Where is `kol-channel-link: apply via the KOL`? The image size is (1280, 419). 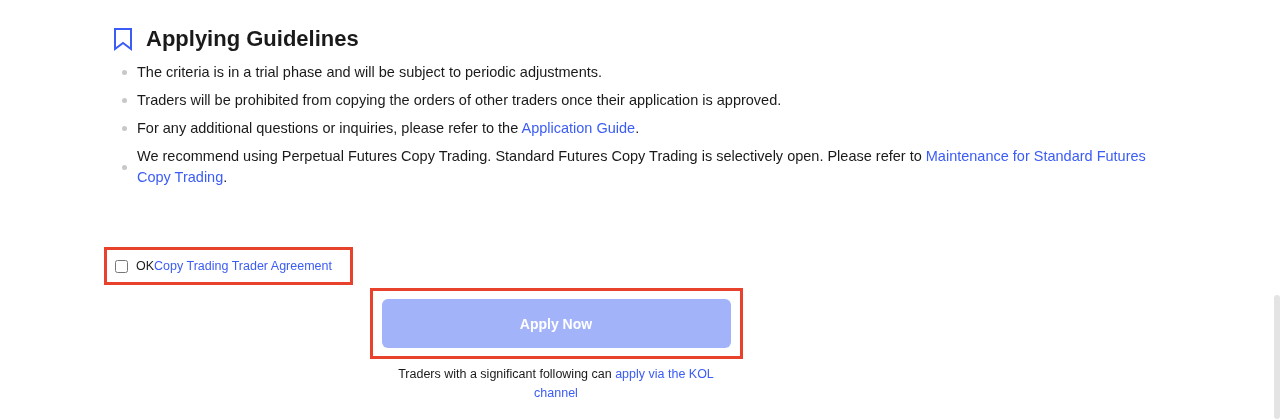 kol-channel-link: apply via the KOL is located at coordinates (664, 374).